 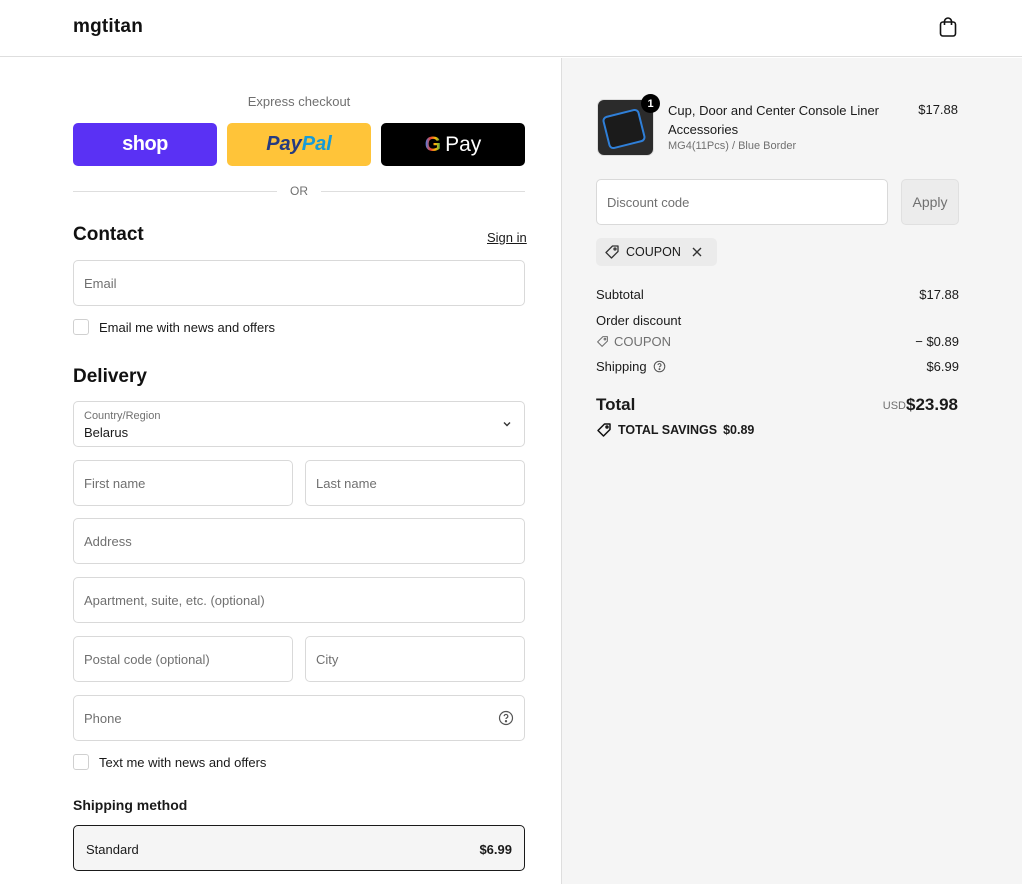 I want to click on shop-pay-label: shop, so click(x=145, y=144).